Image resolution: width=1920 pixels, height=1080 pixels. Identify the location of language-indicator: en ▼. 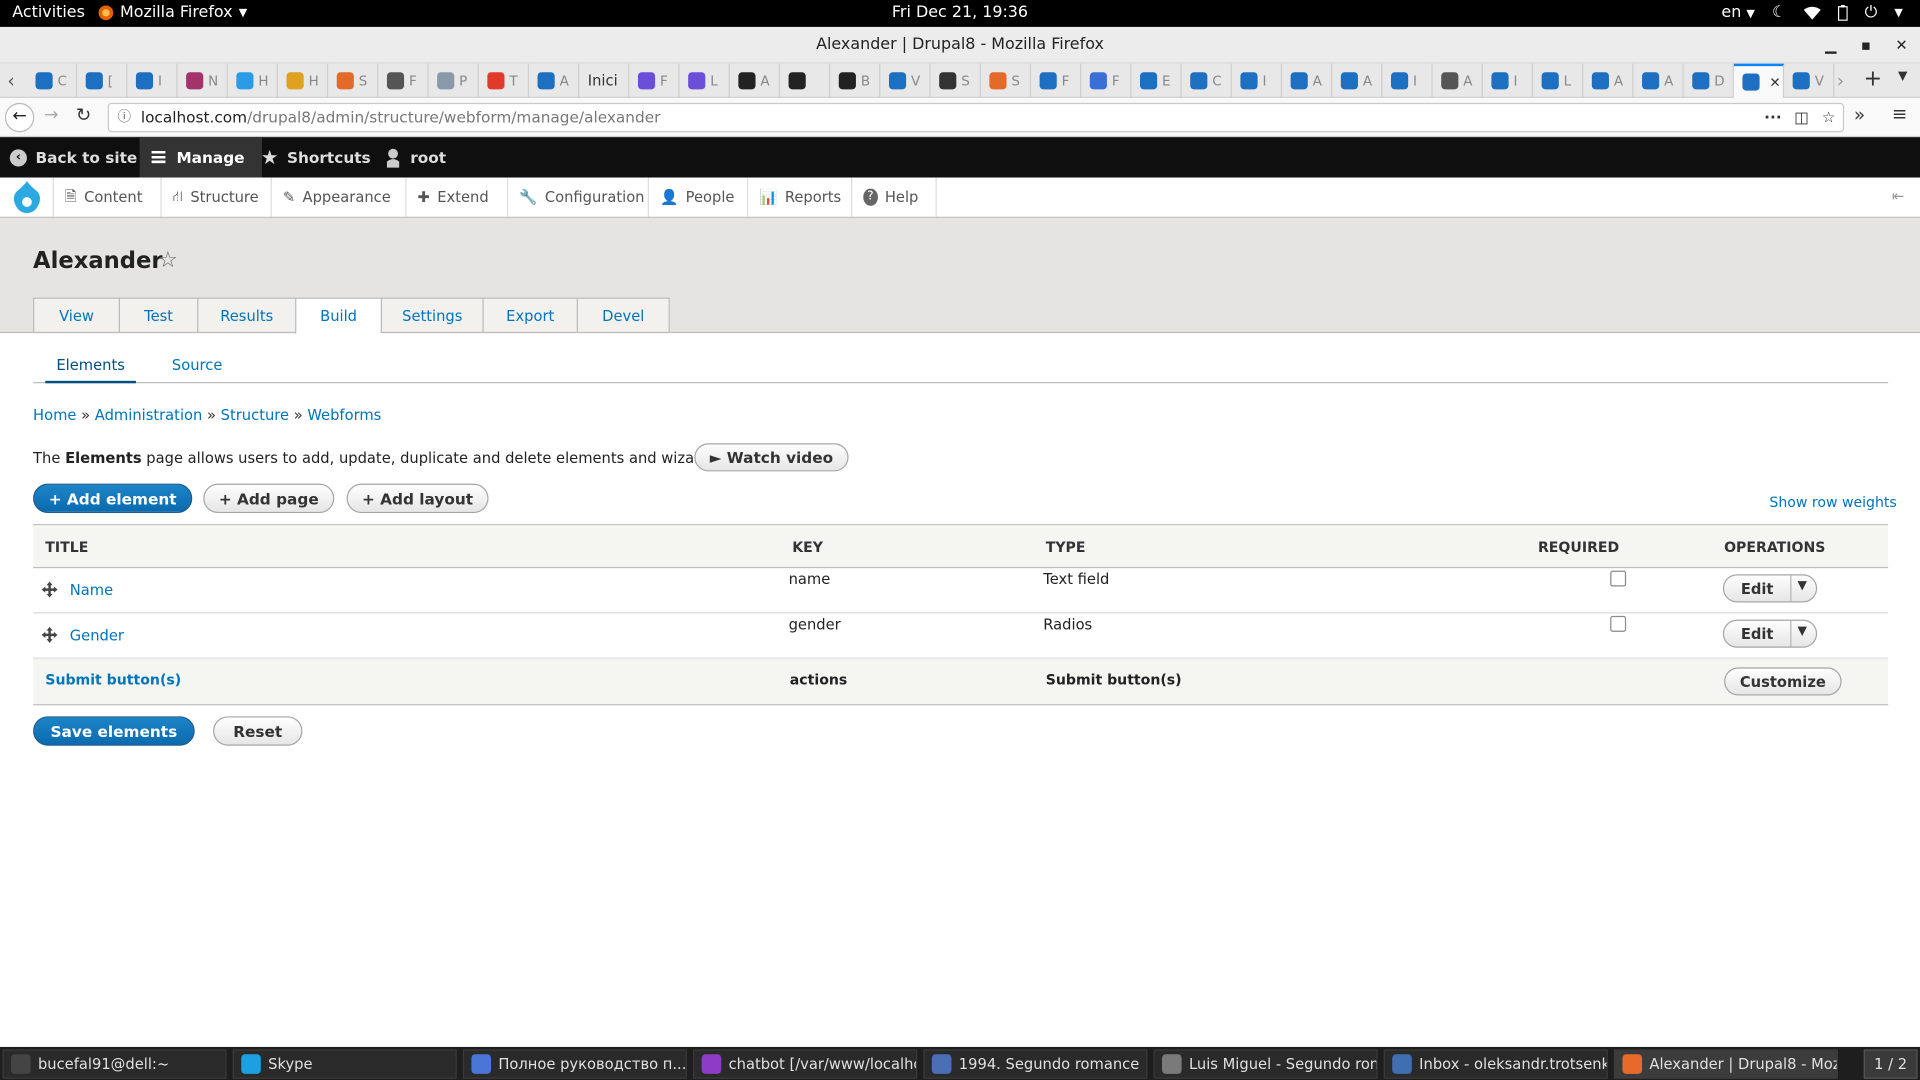
(1737, 13).